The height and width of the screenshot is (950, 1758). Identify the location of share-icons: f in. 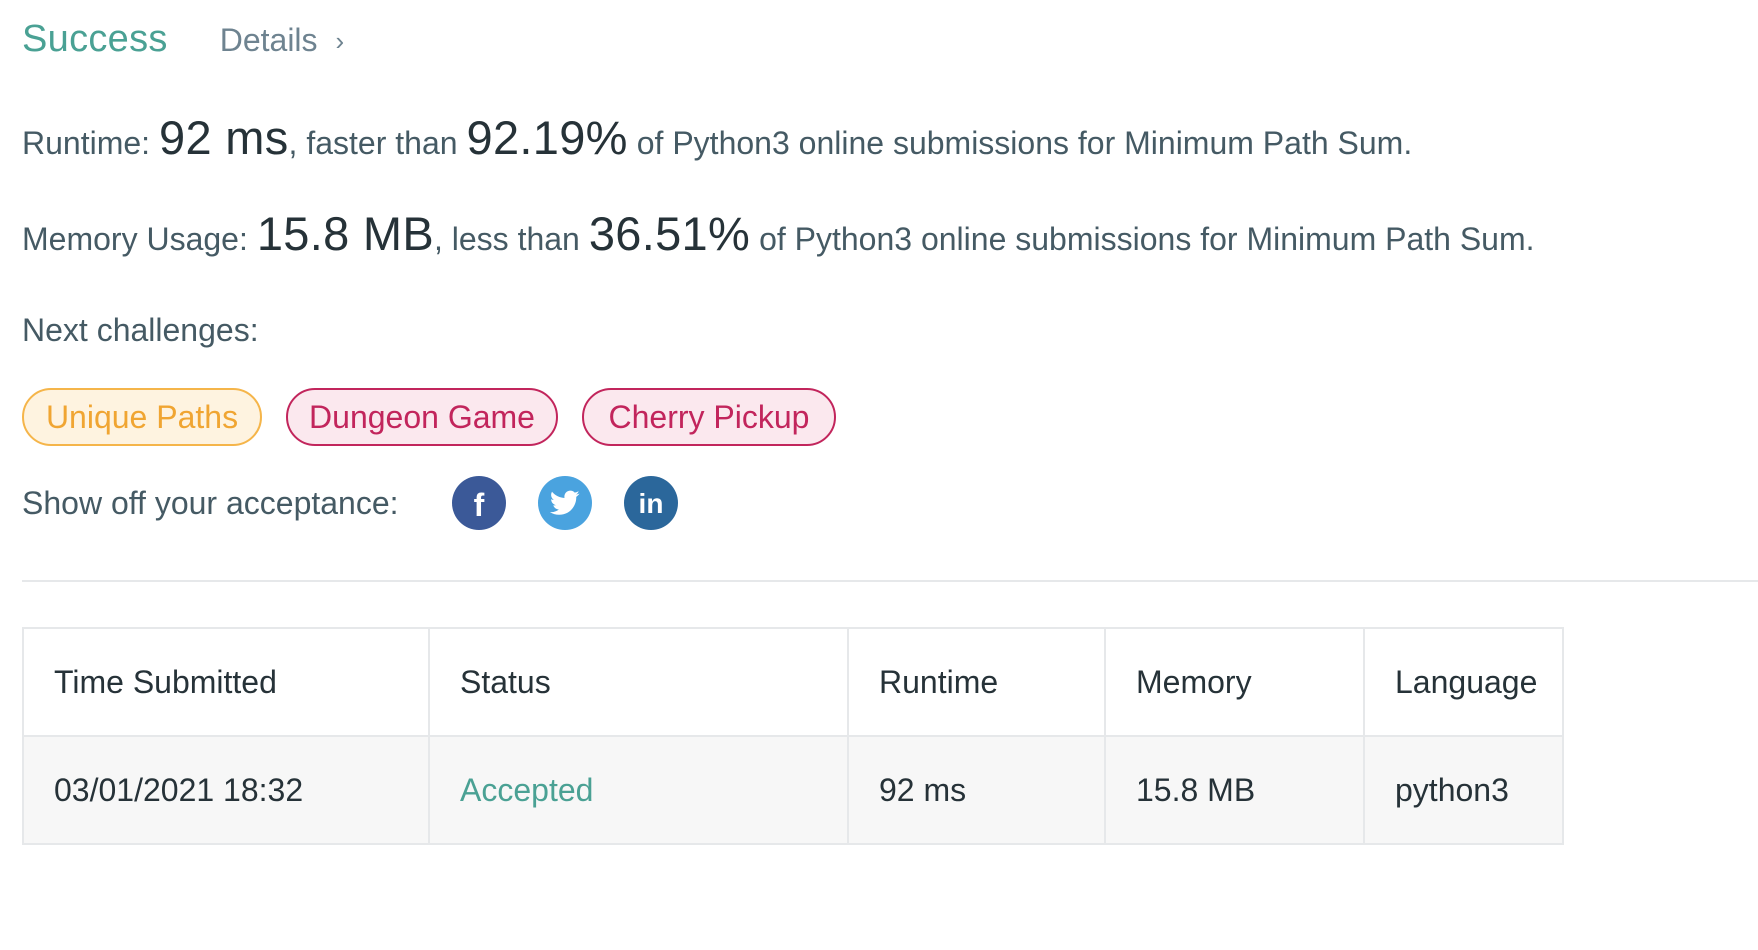
(581, 503).